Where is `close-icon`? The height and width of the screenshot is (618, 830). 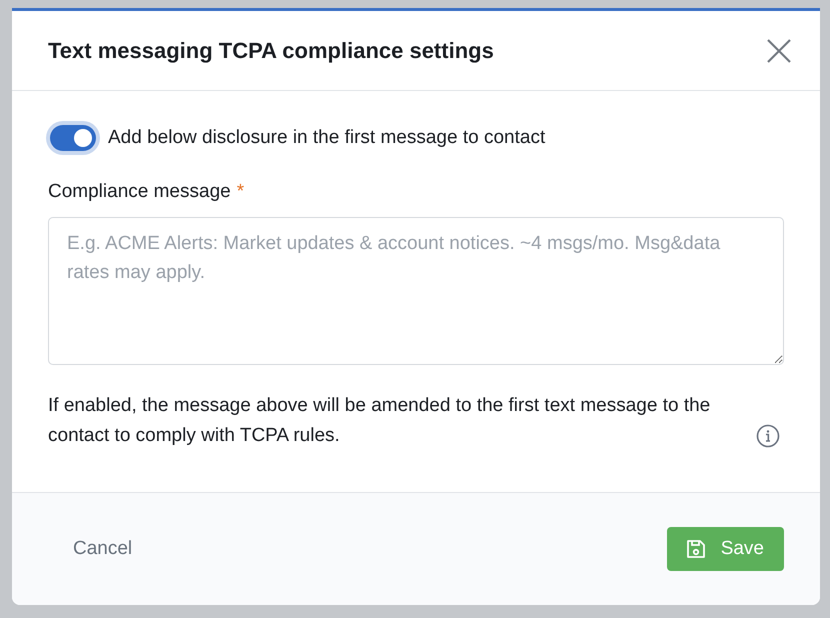 close-icon is located at coordinates (779, 51).